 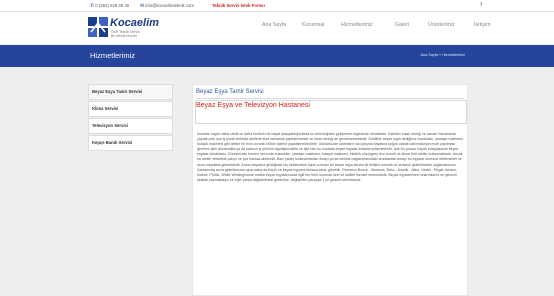 What do you see at coordinates (330, 98) in the screenshot?
I see `divider` at bounding box center [330, 98].